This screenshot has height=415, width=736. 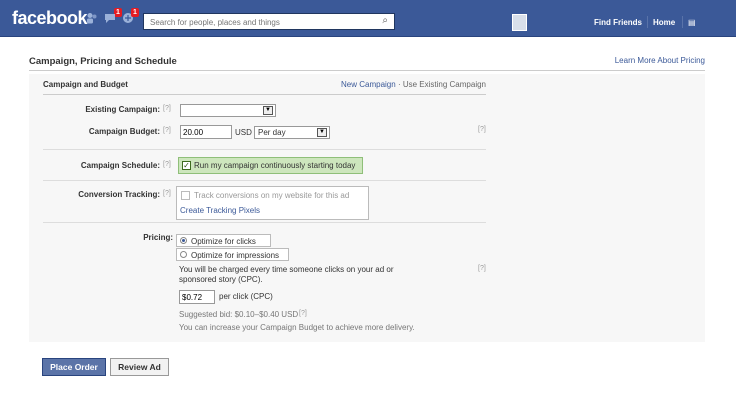 What do you see at coordinates (50, 18) in the screenshot?
I see `facebook-logo: facebook` at bounding box center [50, 18].